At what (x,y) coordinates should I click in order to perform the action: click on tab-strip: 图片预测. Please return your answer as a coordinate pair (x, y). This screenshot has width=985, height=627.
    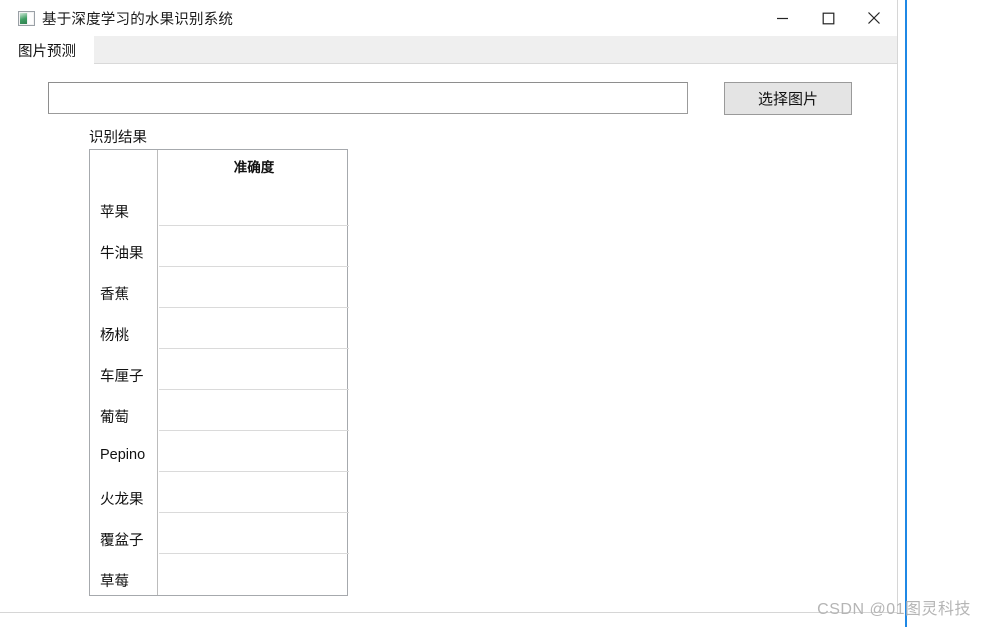
    Looking at the image, I should click on (448, 50).